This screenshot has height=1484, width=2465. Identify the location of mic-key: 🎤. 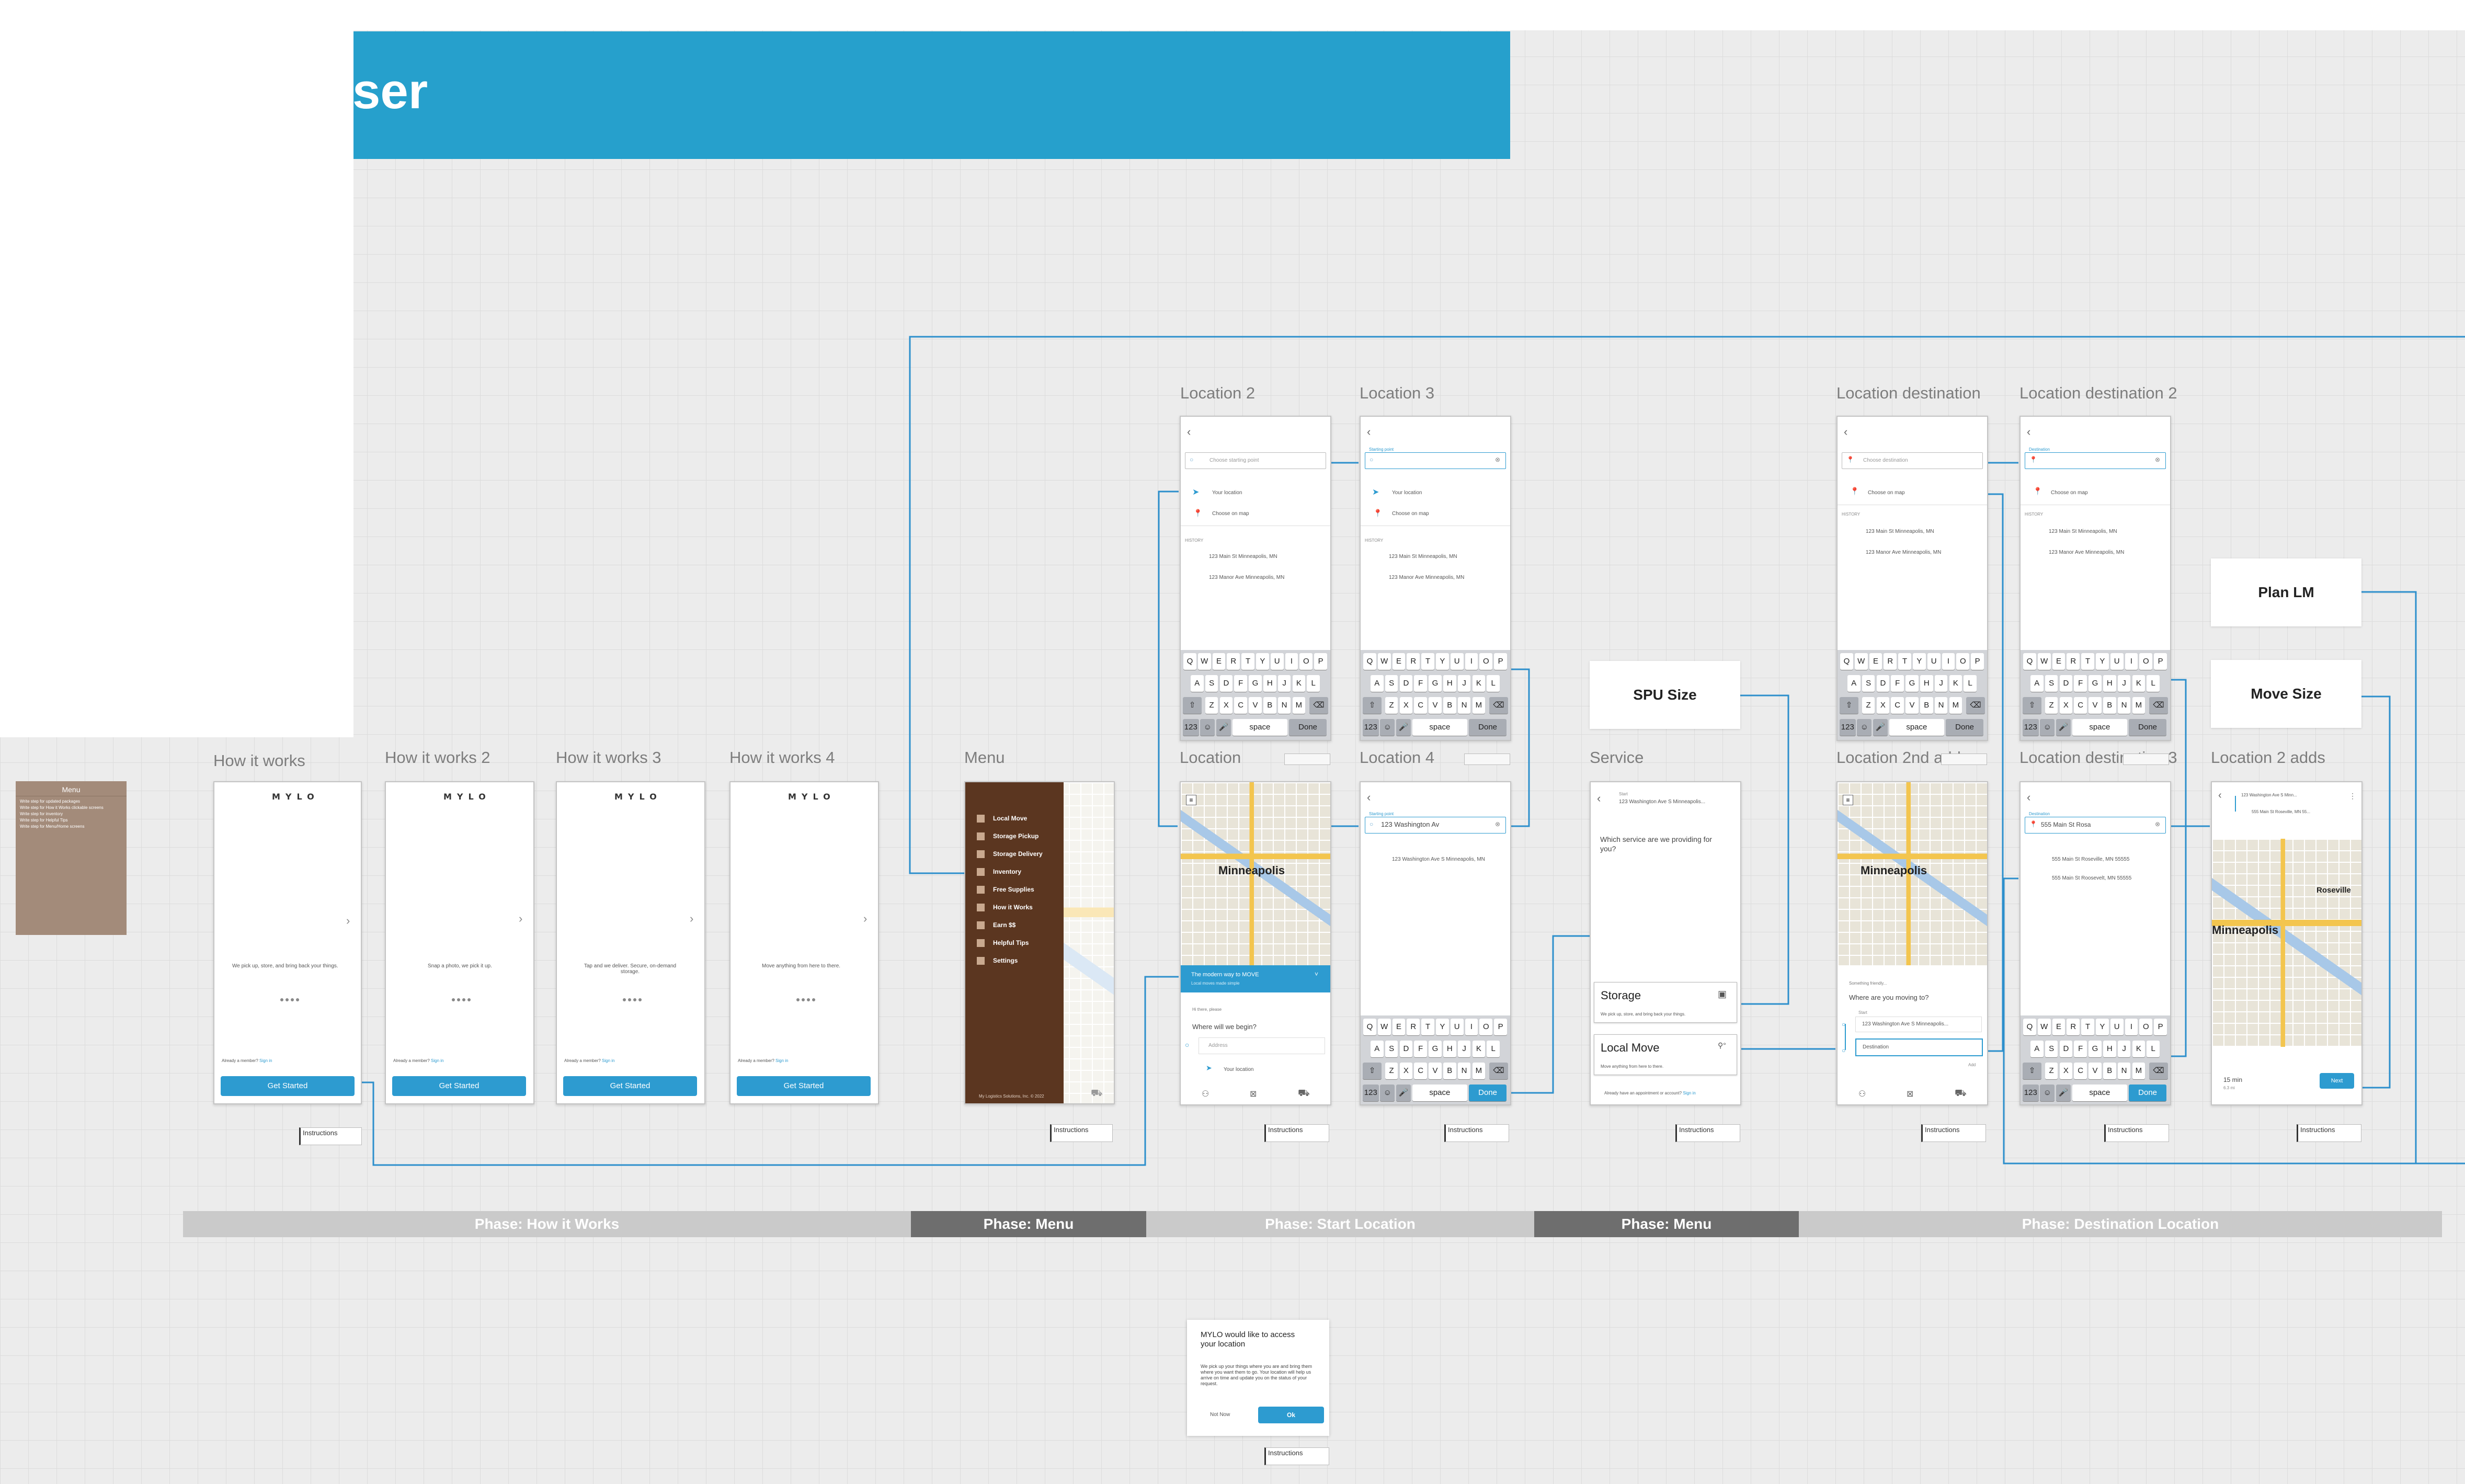
(1403, 727).